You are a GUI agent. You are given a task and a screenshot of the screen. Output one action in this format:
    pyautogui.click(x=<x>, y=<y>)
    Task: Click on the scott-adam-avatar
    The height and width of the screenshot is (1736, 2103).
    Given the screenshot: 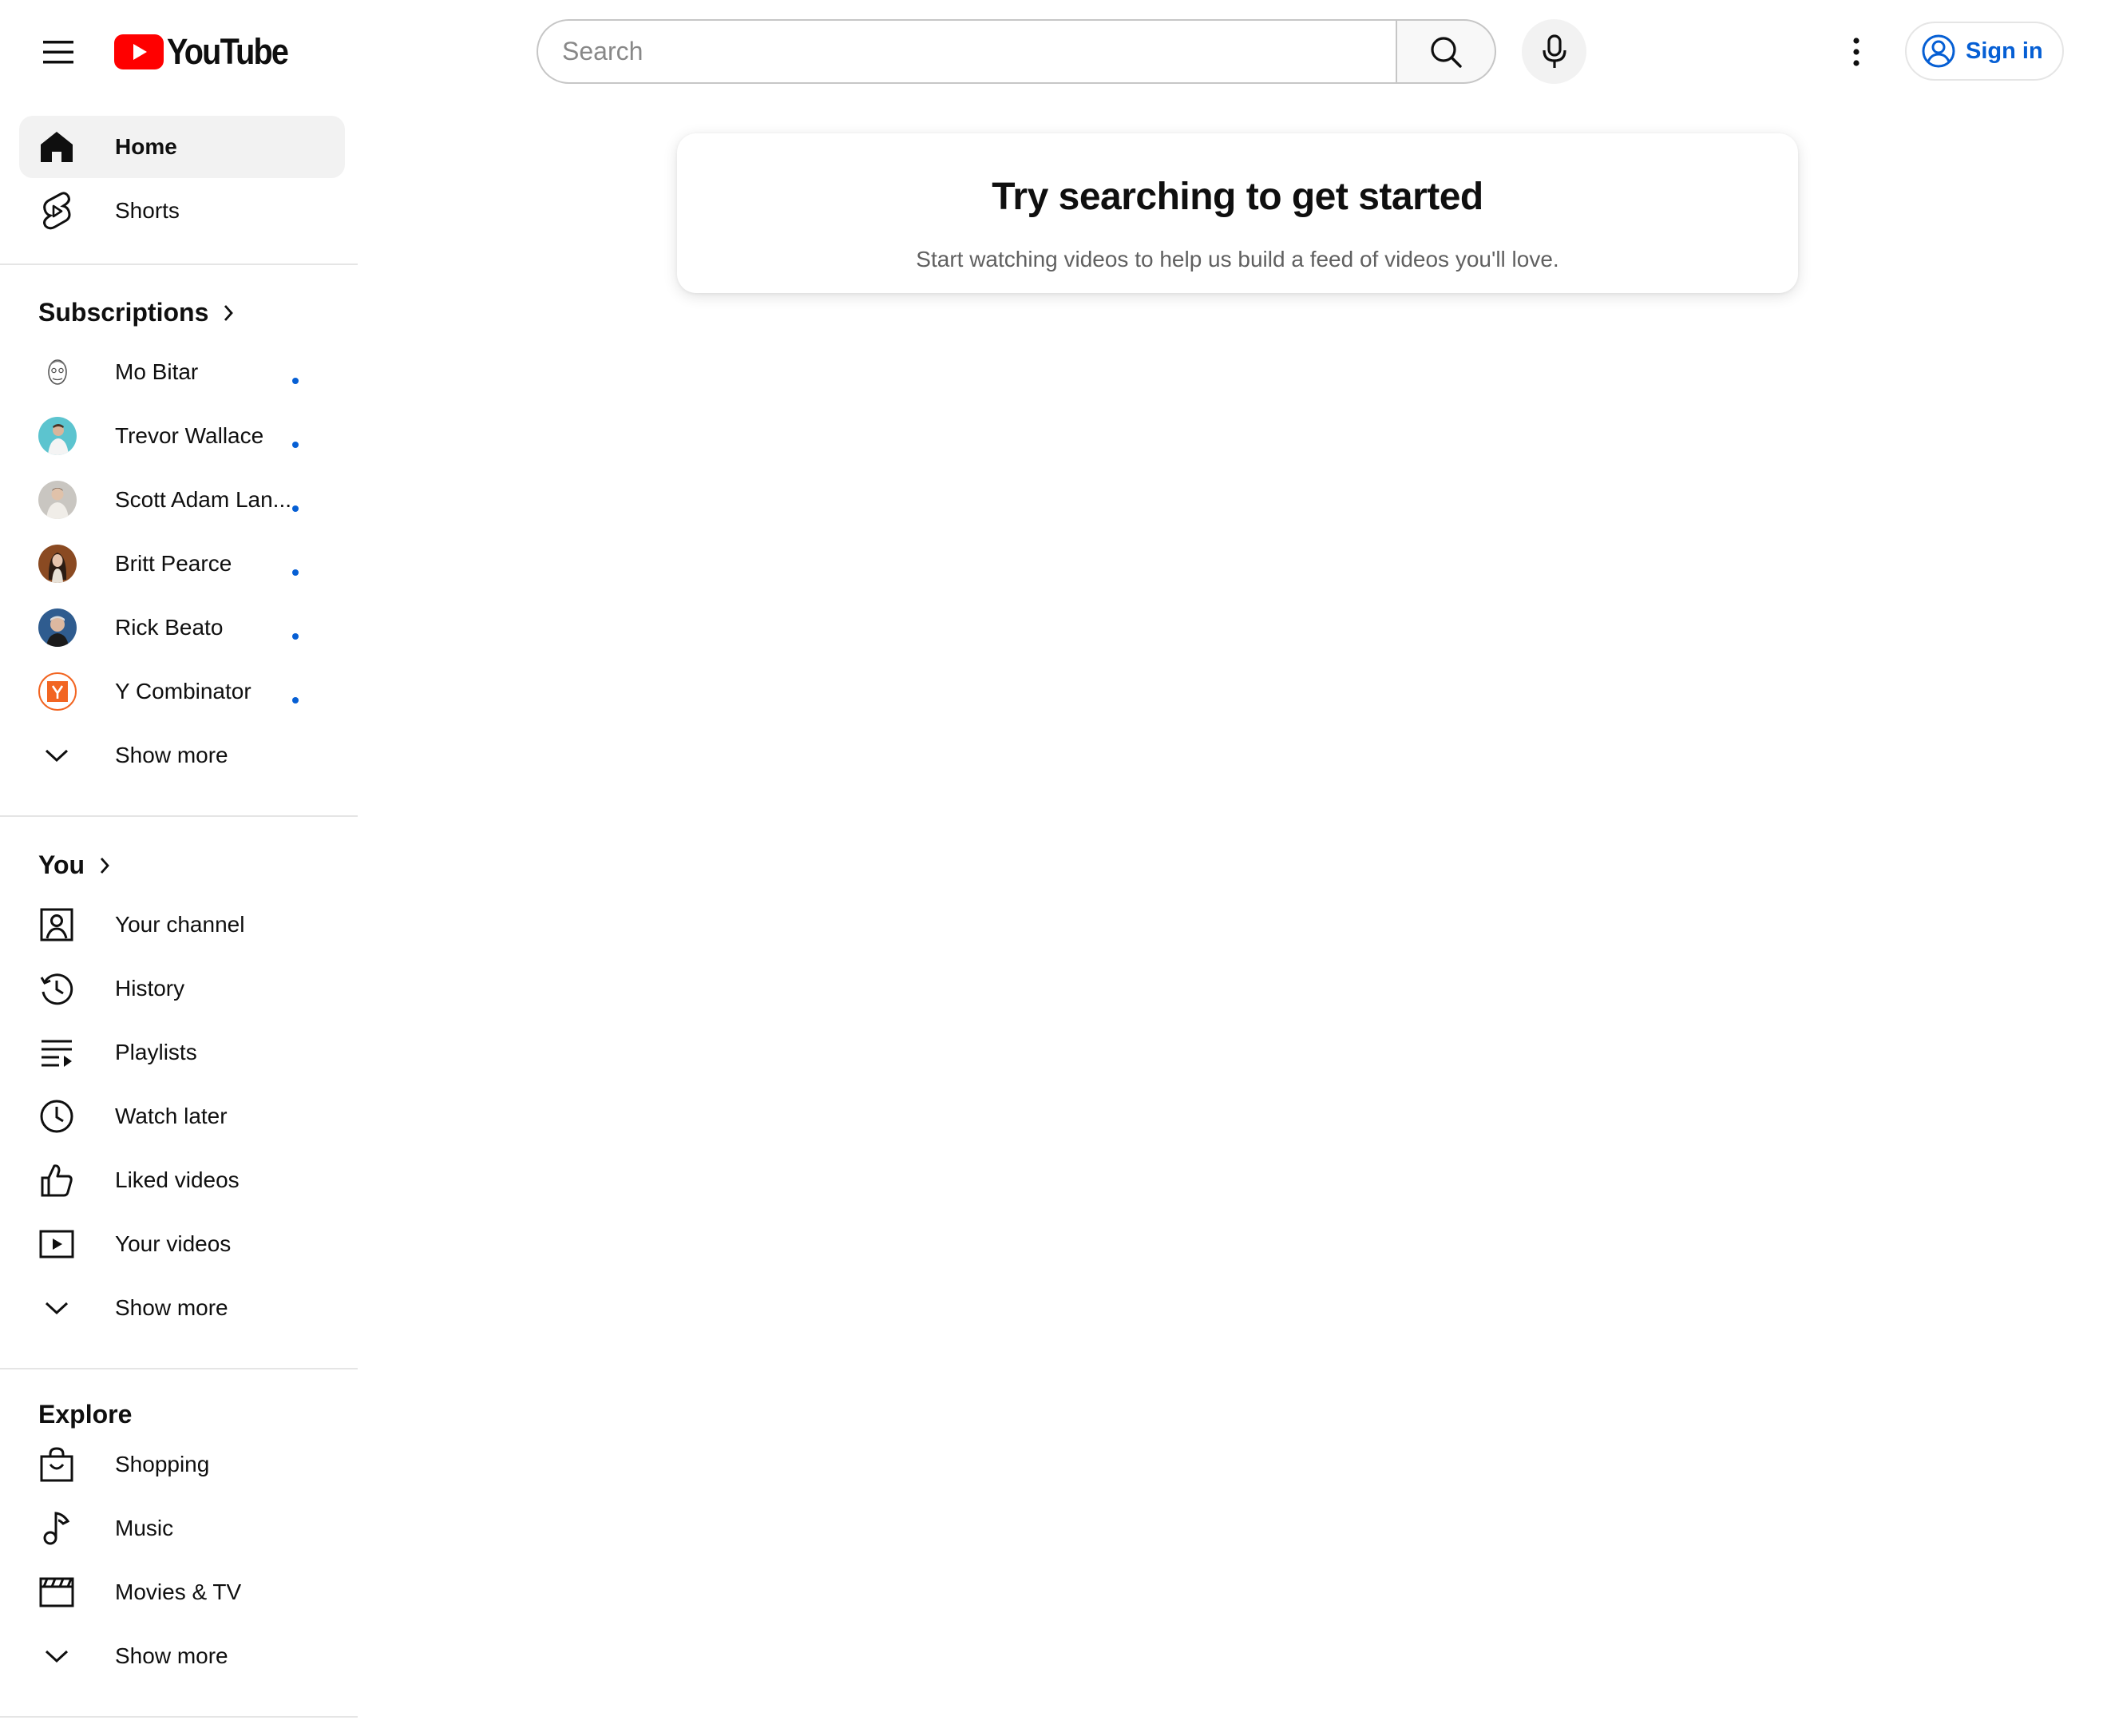 What is the action you would take?
    pyautogui.click(x=57, y=500)
    